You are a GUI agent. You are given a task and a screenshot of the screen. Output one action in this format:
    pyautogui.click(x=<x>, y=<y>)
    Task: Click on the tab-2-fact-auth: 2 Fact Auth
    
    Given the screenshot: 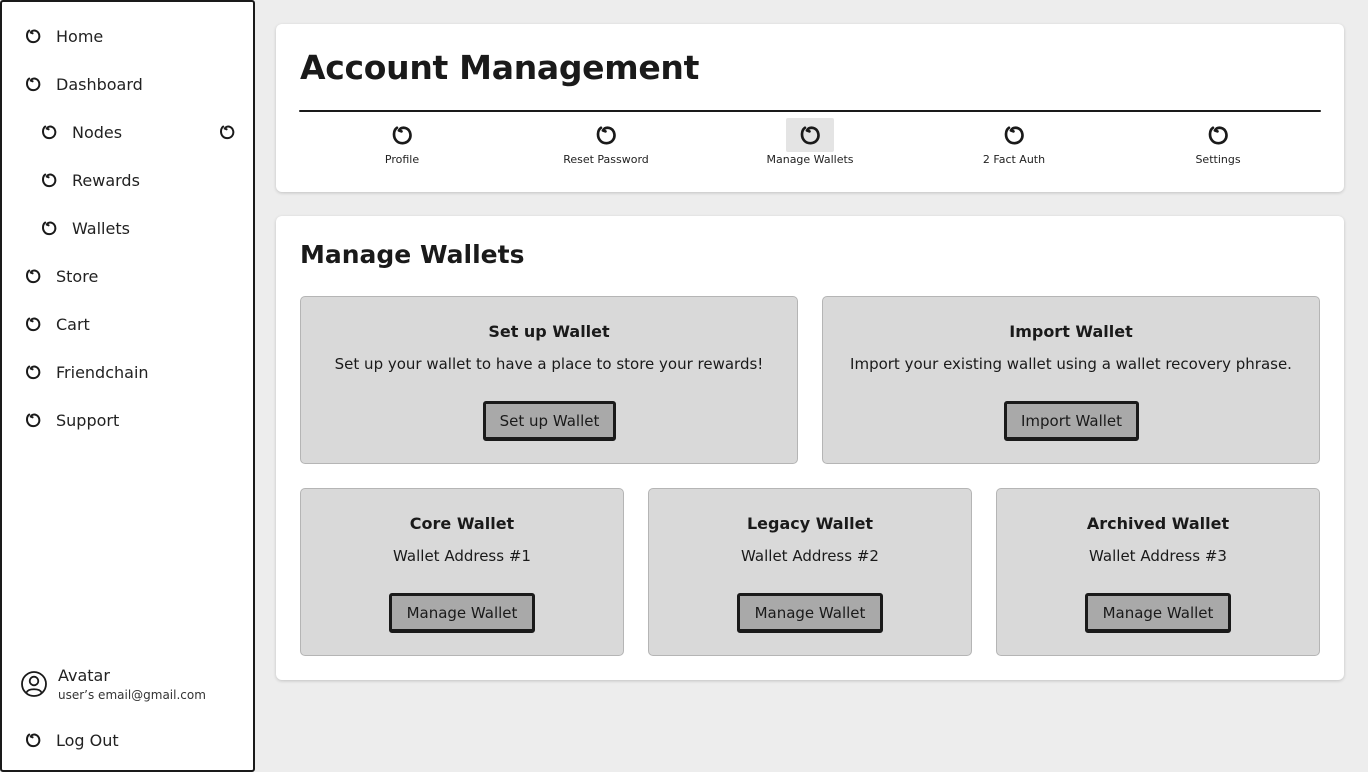 What is the action you would take?
    pyautogui.click(x=1014, y=142)
    